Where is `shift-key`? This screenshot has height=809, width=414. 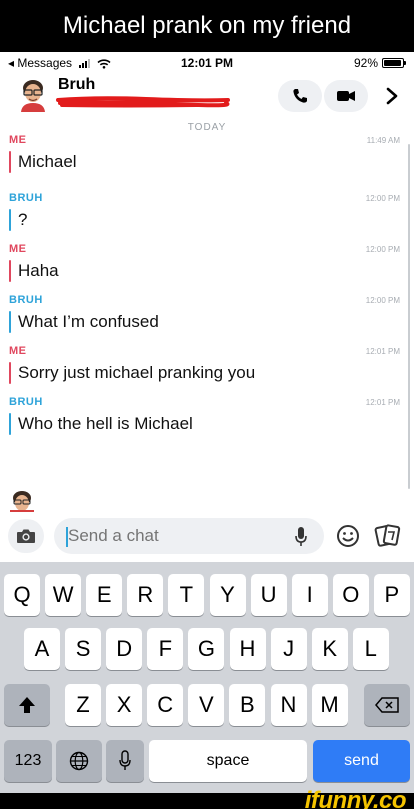 shift-key is located at coordinates (27, 705).